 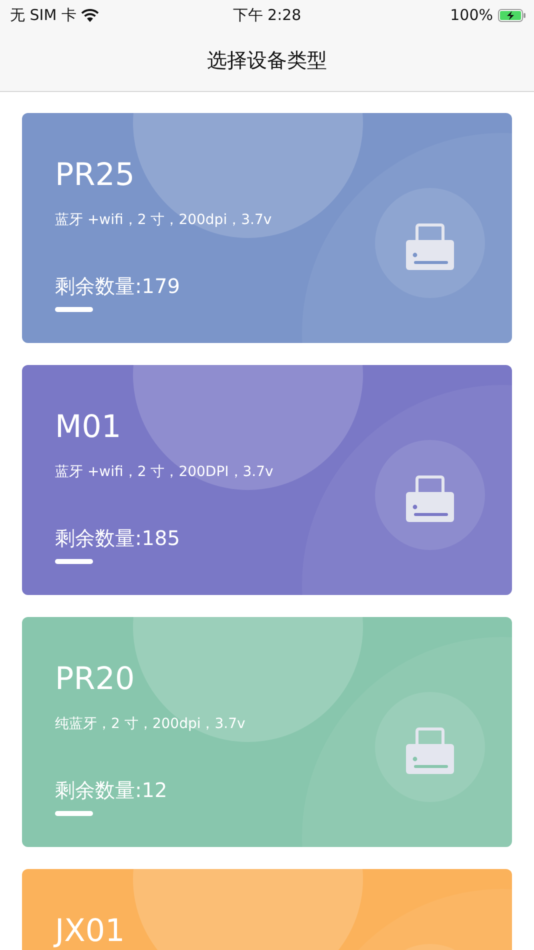 I want to click on page-title: 选择设备类型, so click(x=267, y=60).